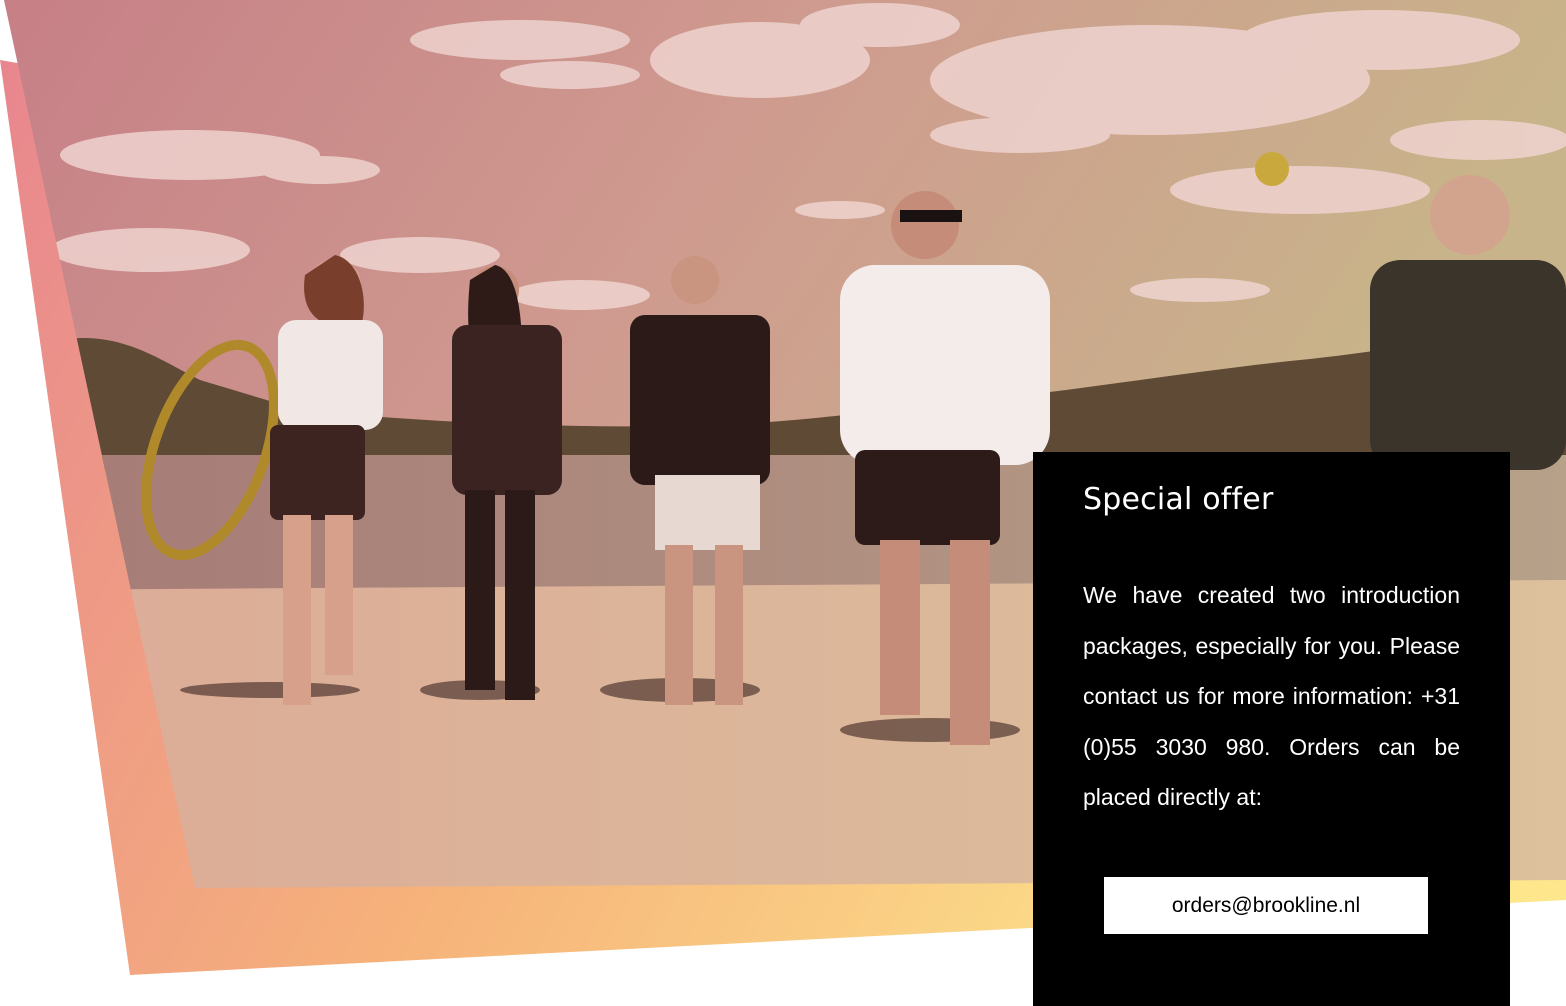 The image size is (1566, 1006). I want to click on ball, so click(1272, 169).